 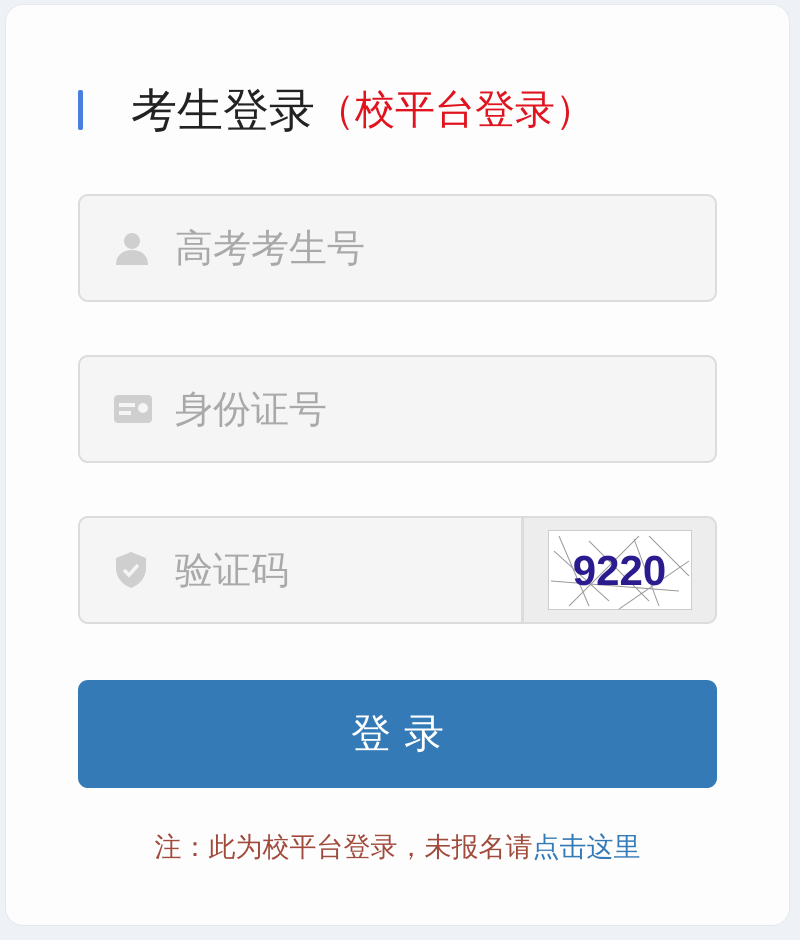 I want to click on input-field: 验证码, so click(x=300, y=570).